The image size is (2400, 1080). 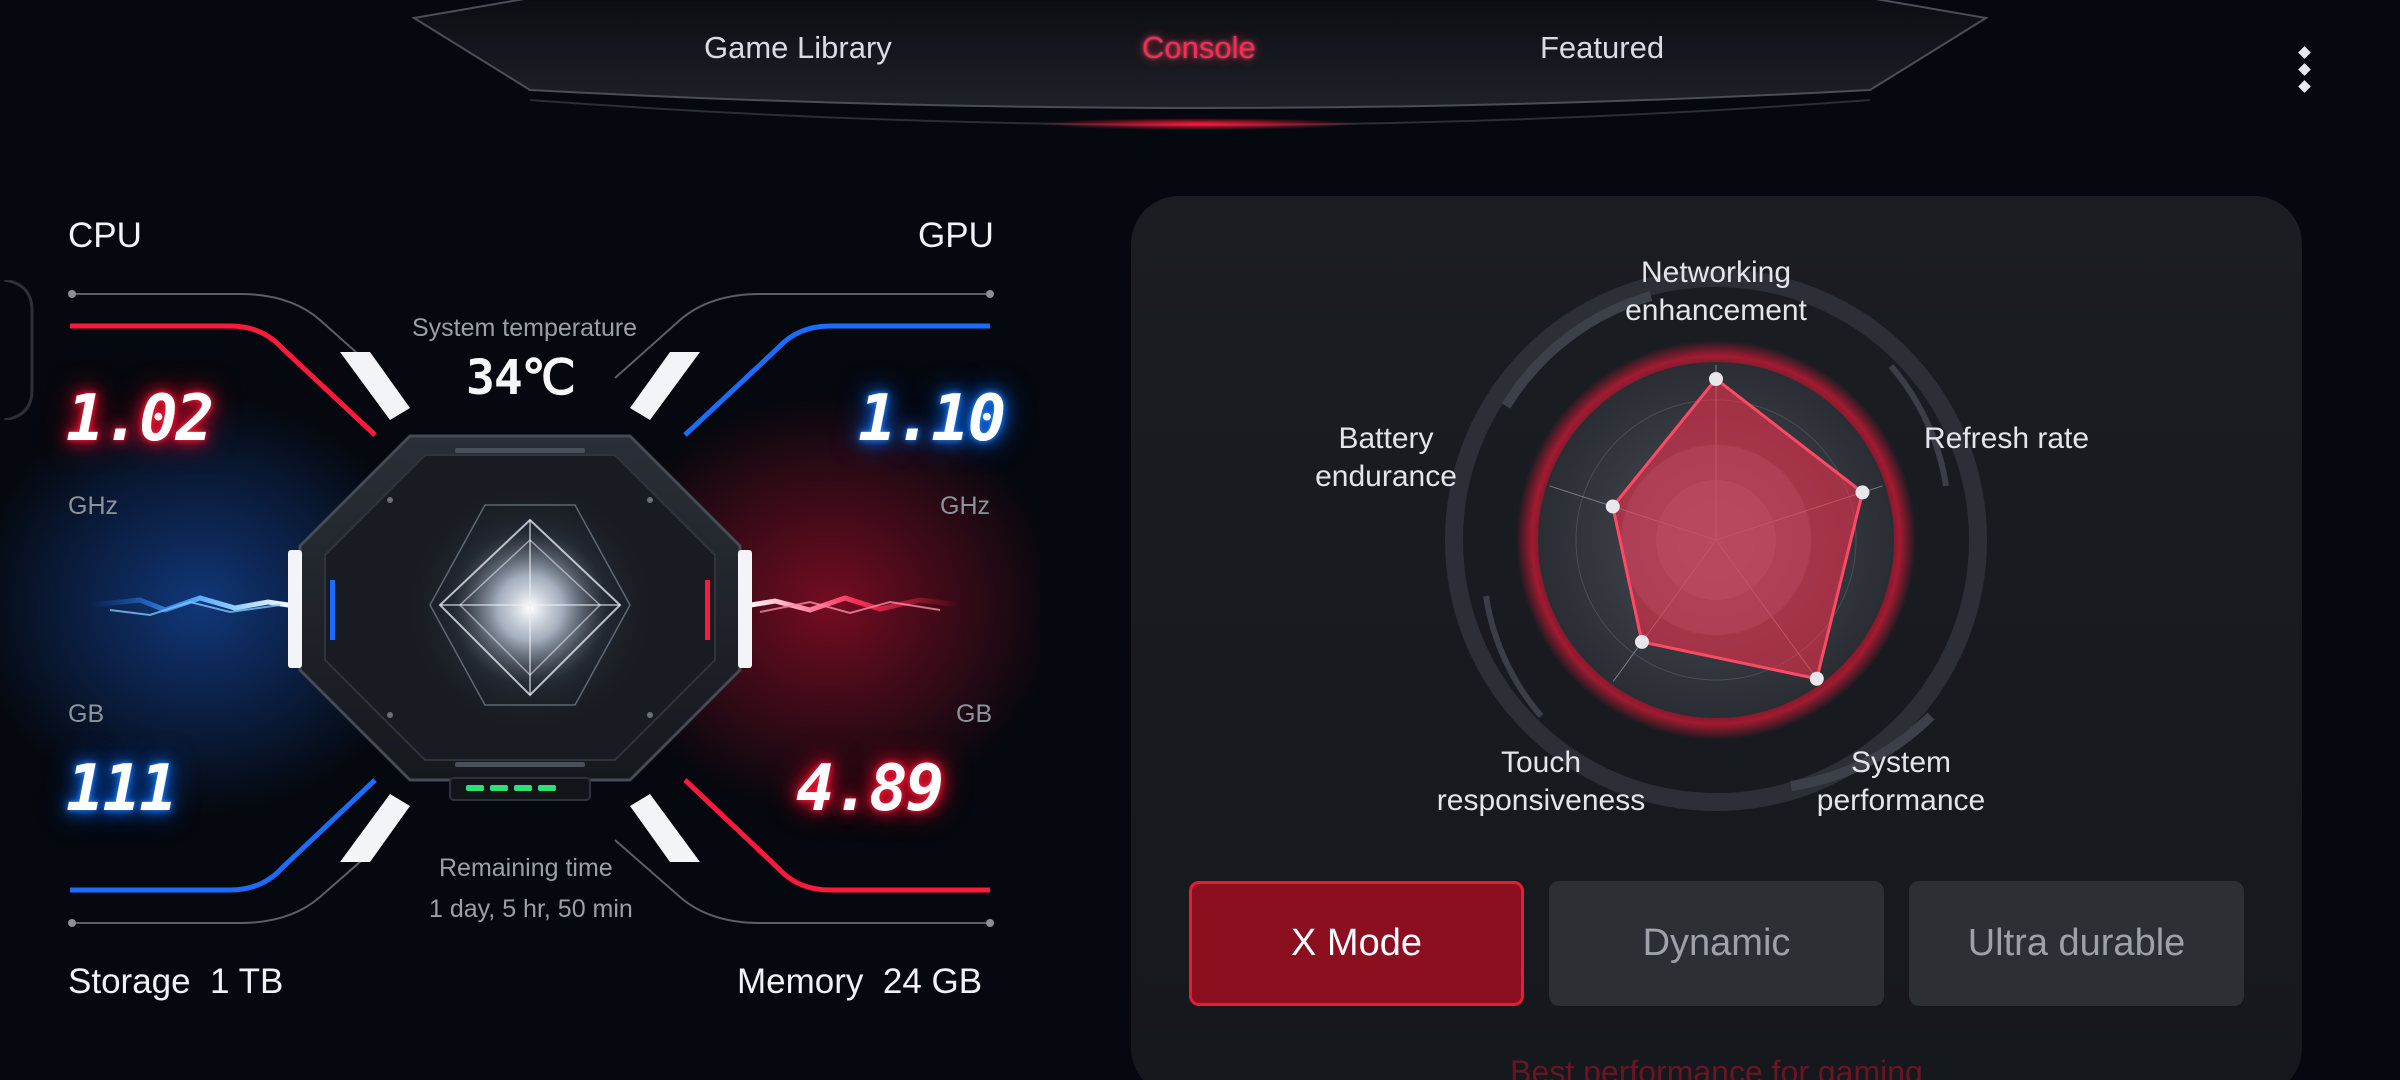 What do you see at coordinates (1356, 943) in the screenshot?
I see `x-mode-button: X Mode` at bounding box center [1356, 943].